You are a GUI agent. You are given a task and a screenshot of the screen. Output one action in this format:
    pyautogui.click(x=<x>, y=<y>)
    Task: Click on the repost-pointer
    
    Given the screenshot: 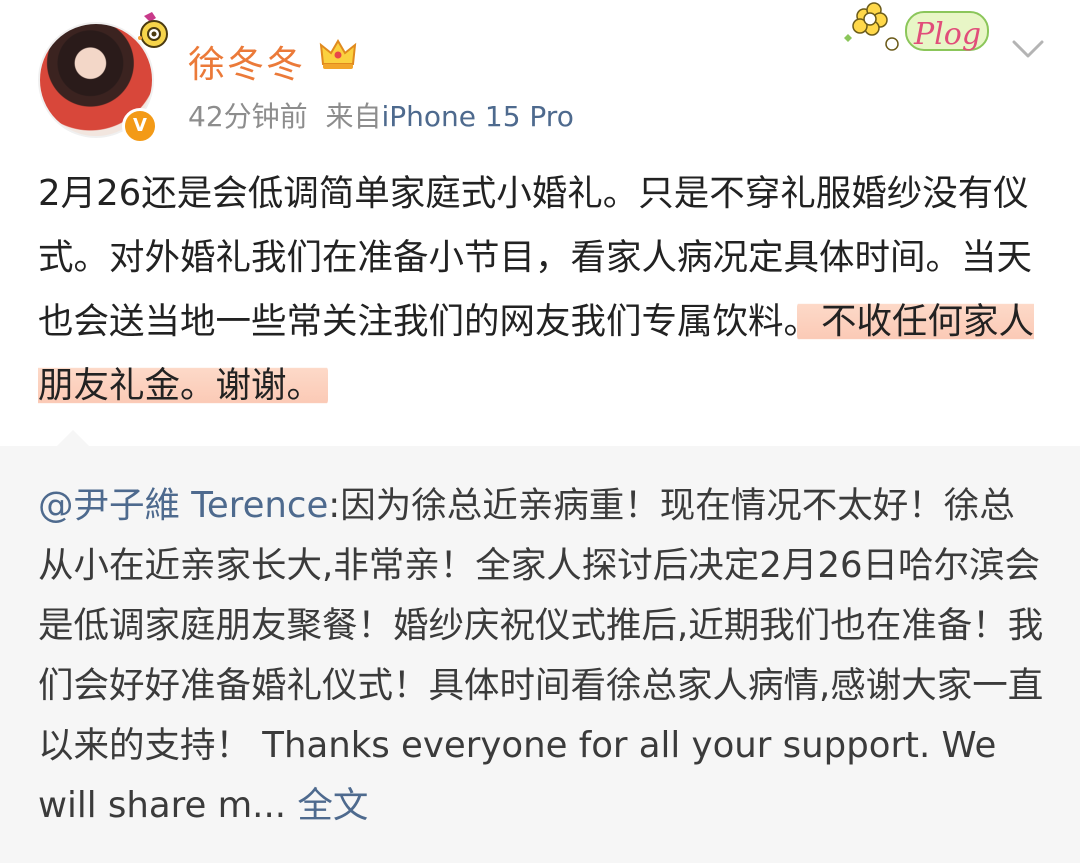 What is the action you would take?
    pyautogui.click(x=73, y=438)
    